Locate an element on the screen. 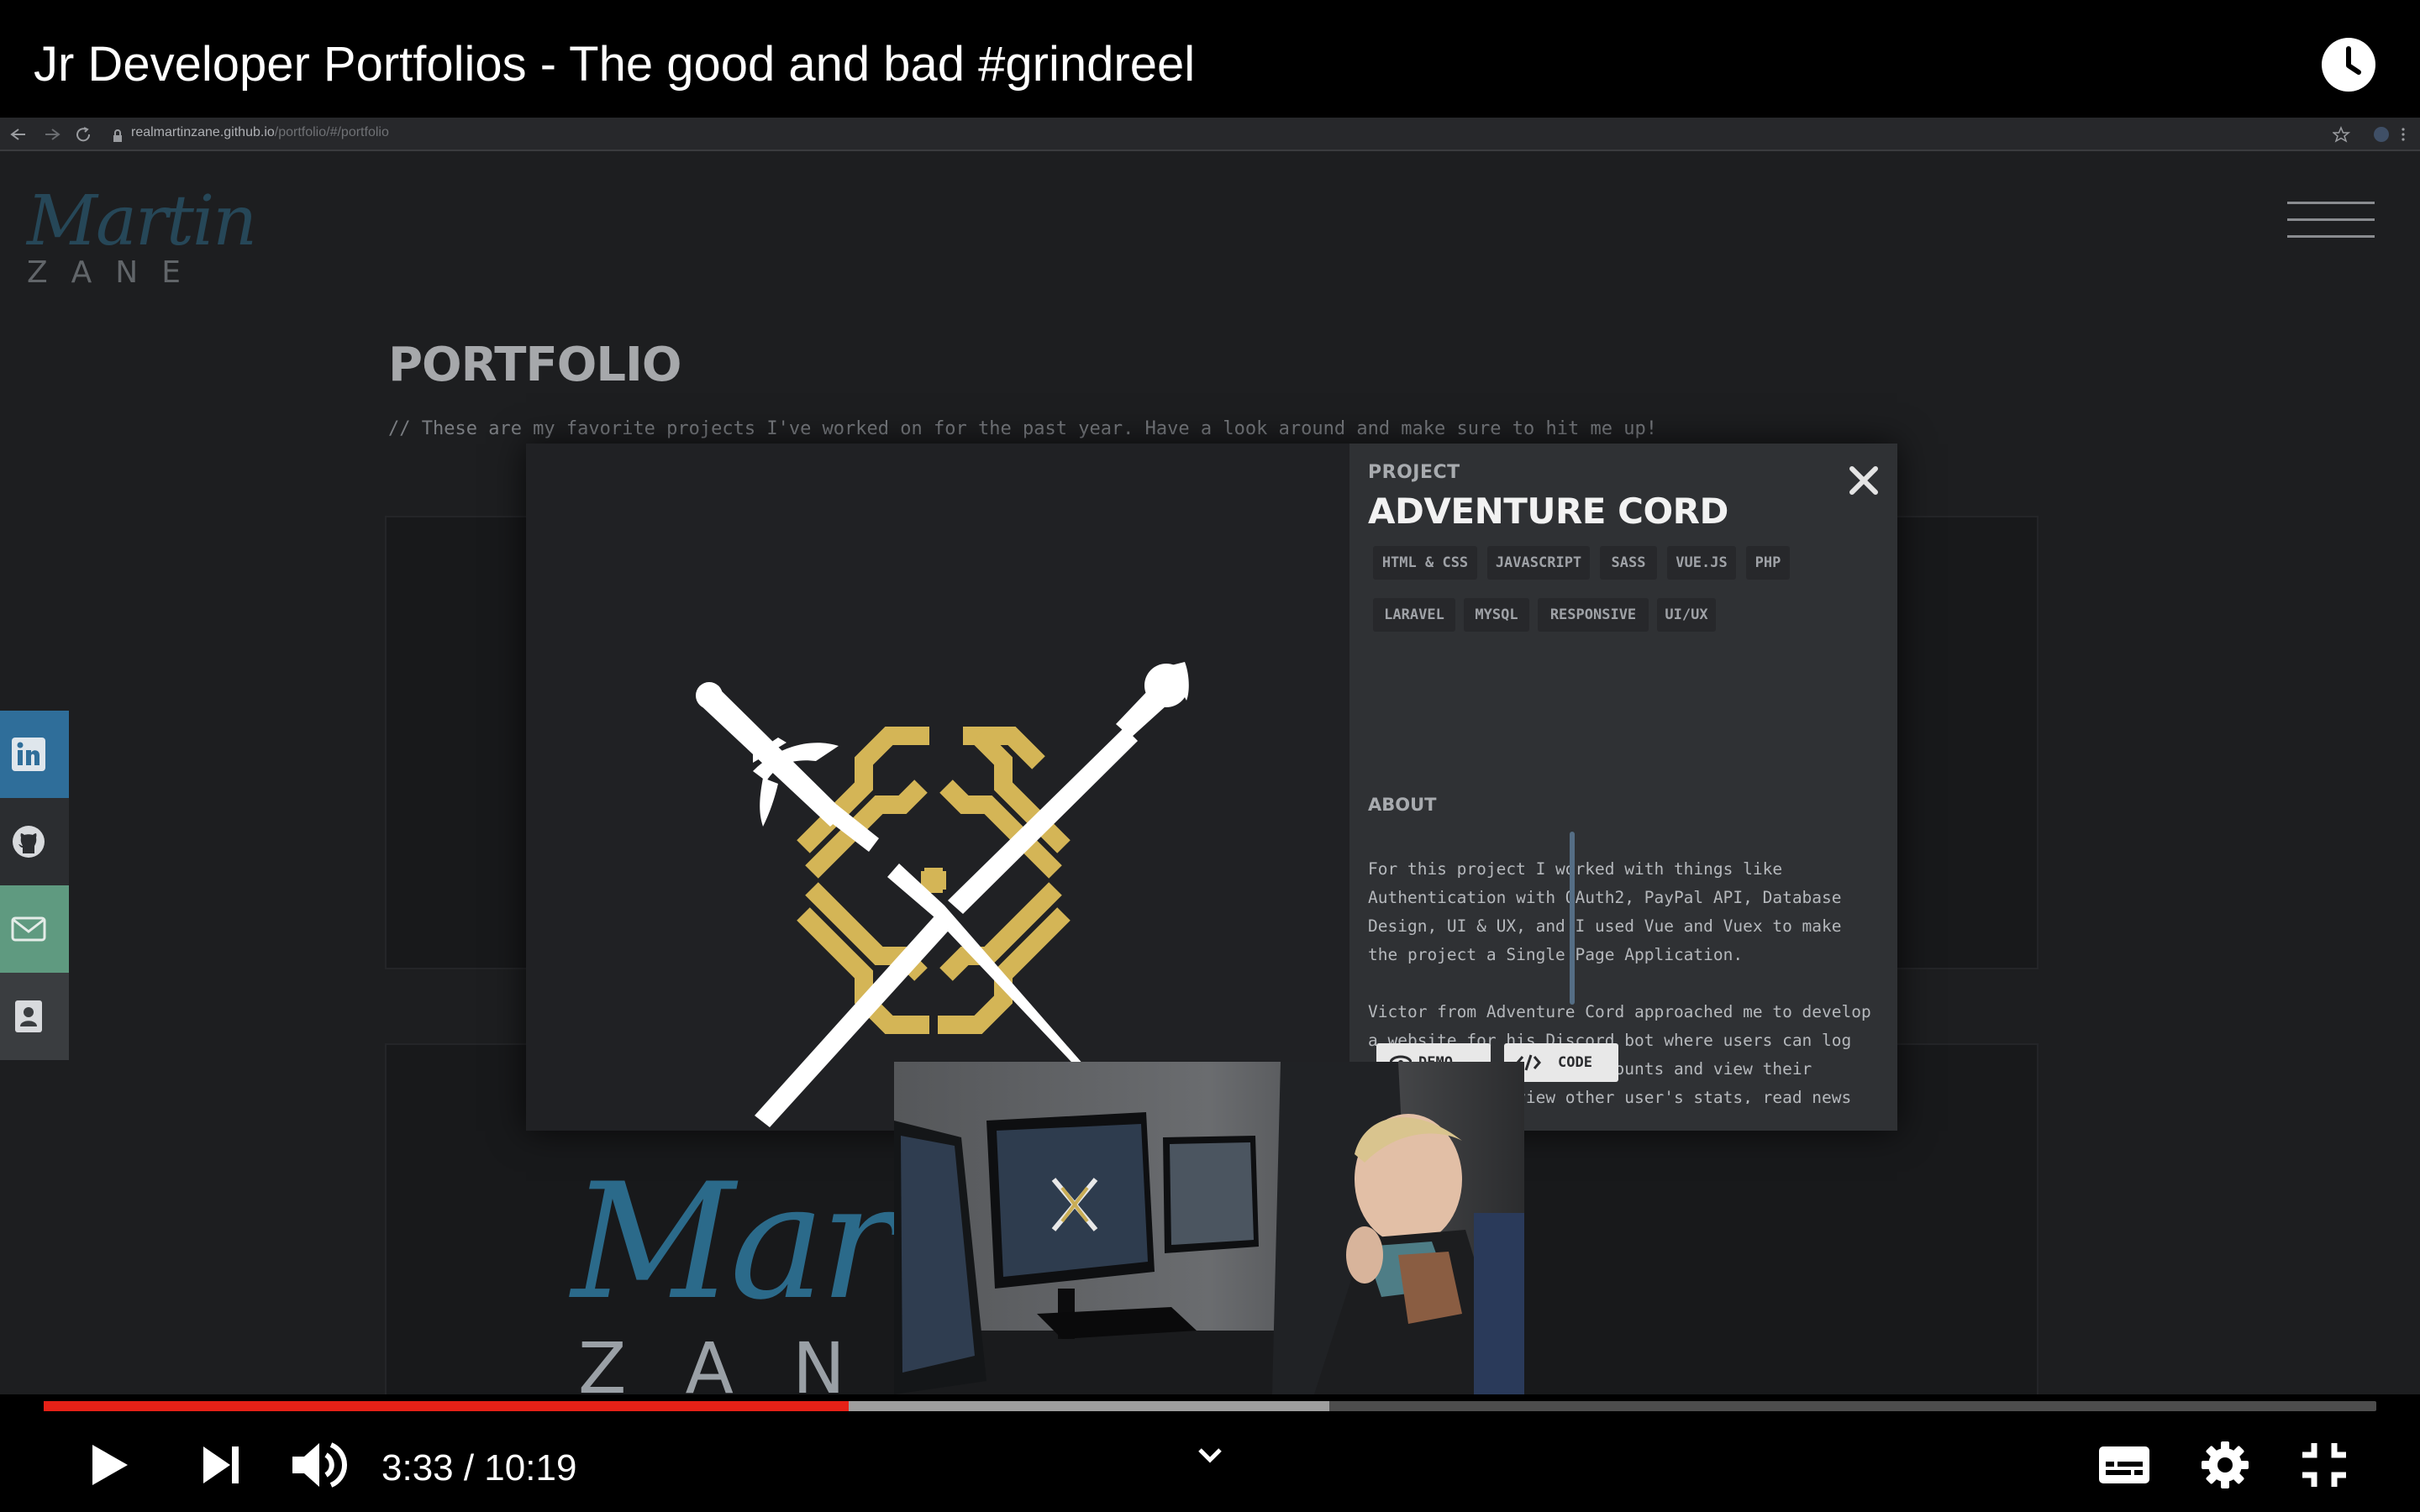 This screenshot has height=1512, width=2420. captions-button is located at coordinates (2124, 1467).